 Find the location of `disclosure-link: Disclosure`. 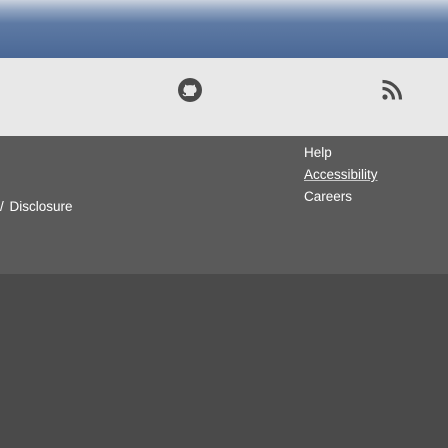

disclosure-link: Disclosure is located at coordinates (41, 206).